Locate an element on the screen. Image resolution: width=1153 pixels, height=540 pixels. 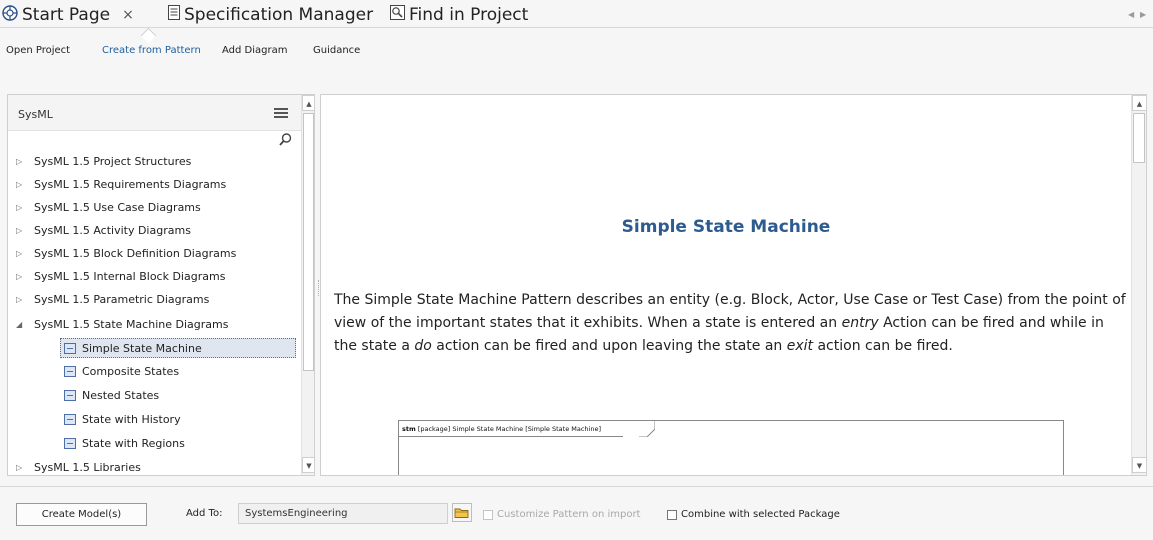
tree-group-parametric-diagrams: ▷ SysML 1.5 Parametric Diagrams is located at coordinates (112, 299).